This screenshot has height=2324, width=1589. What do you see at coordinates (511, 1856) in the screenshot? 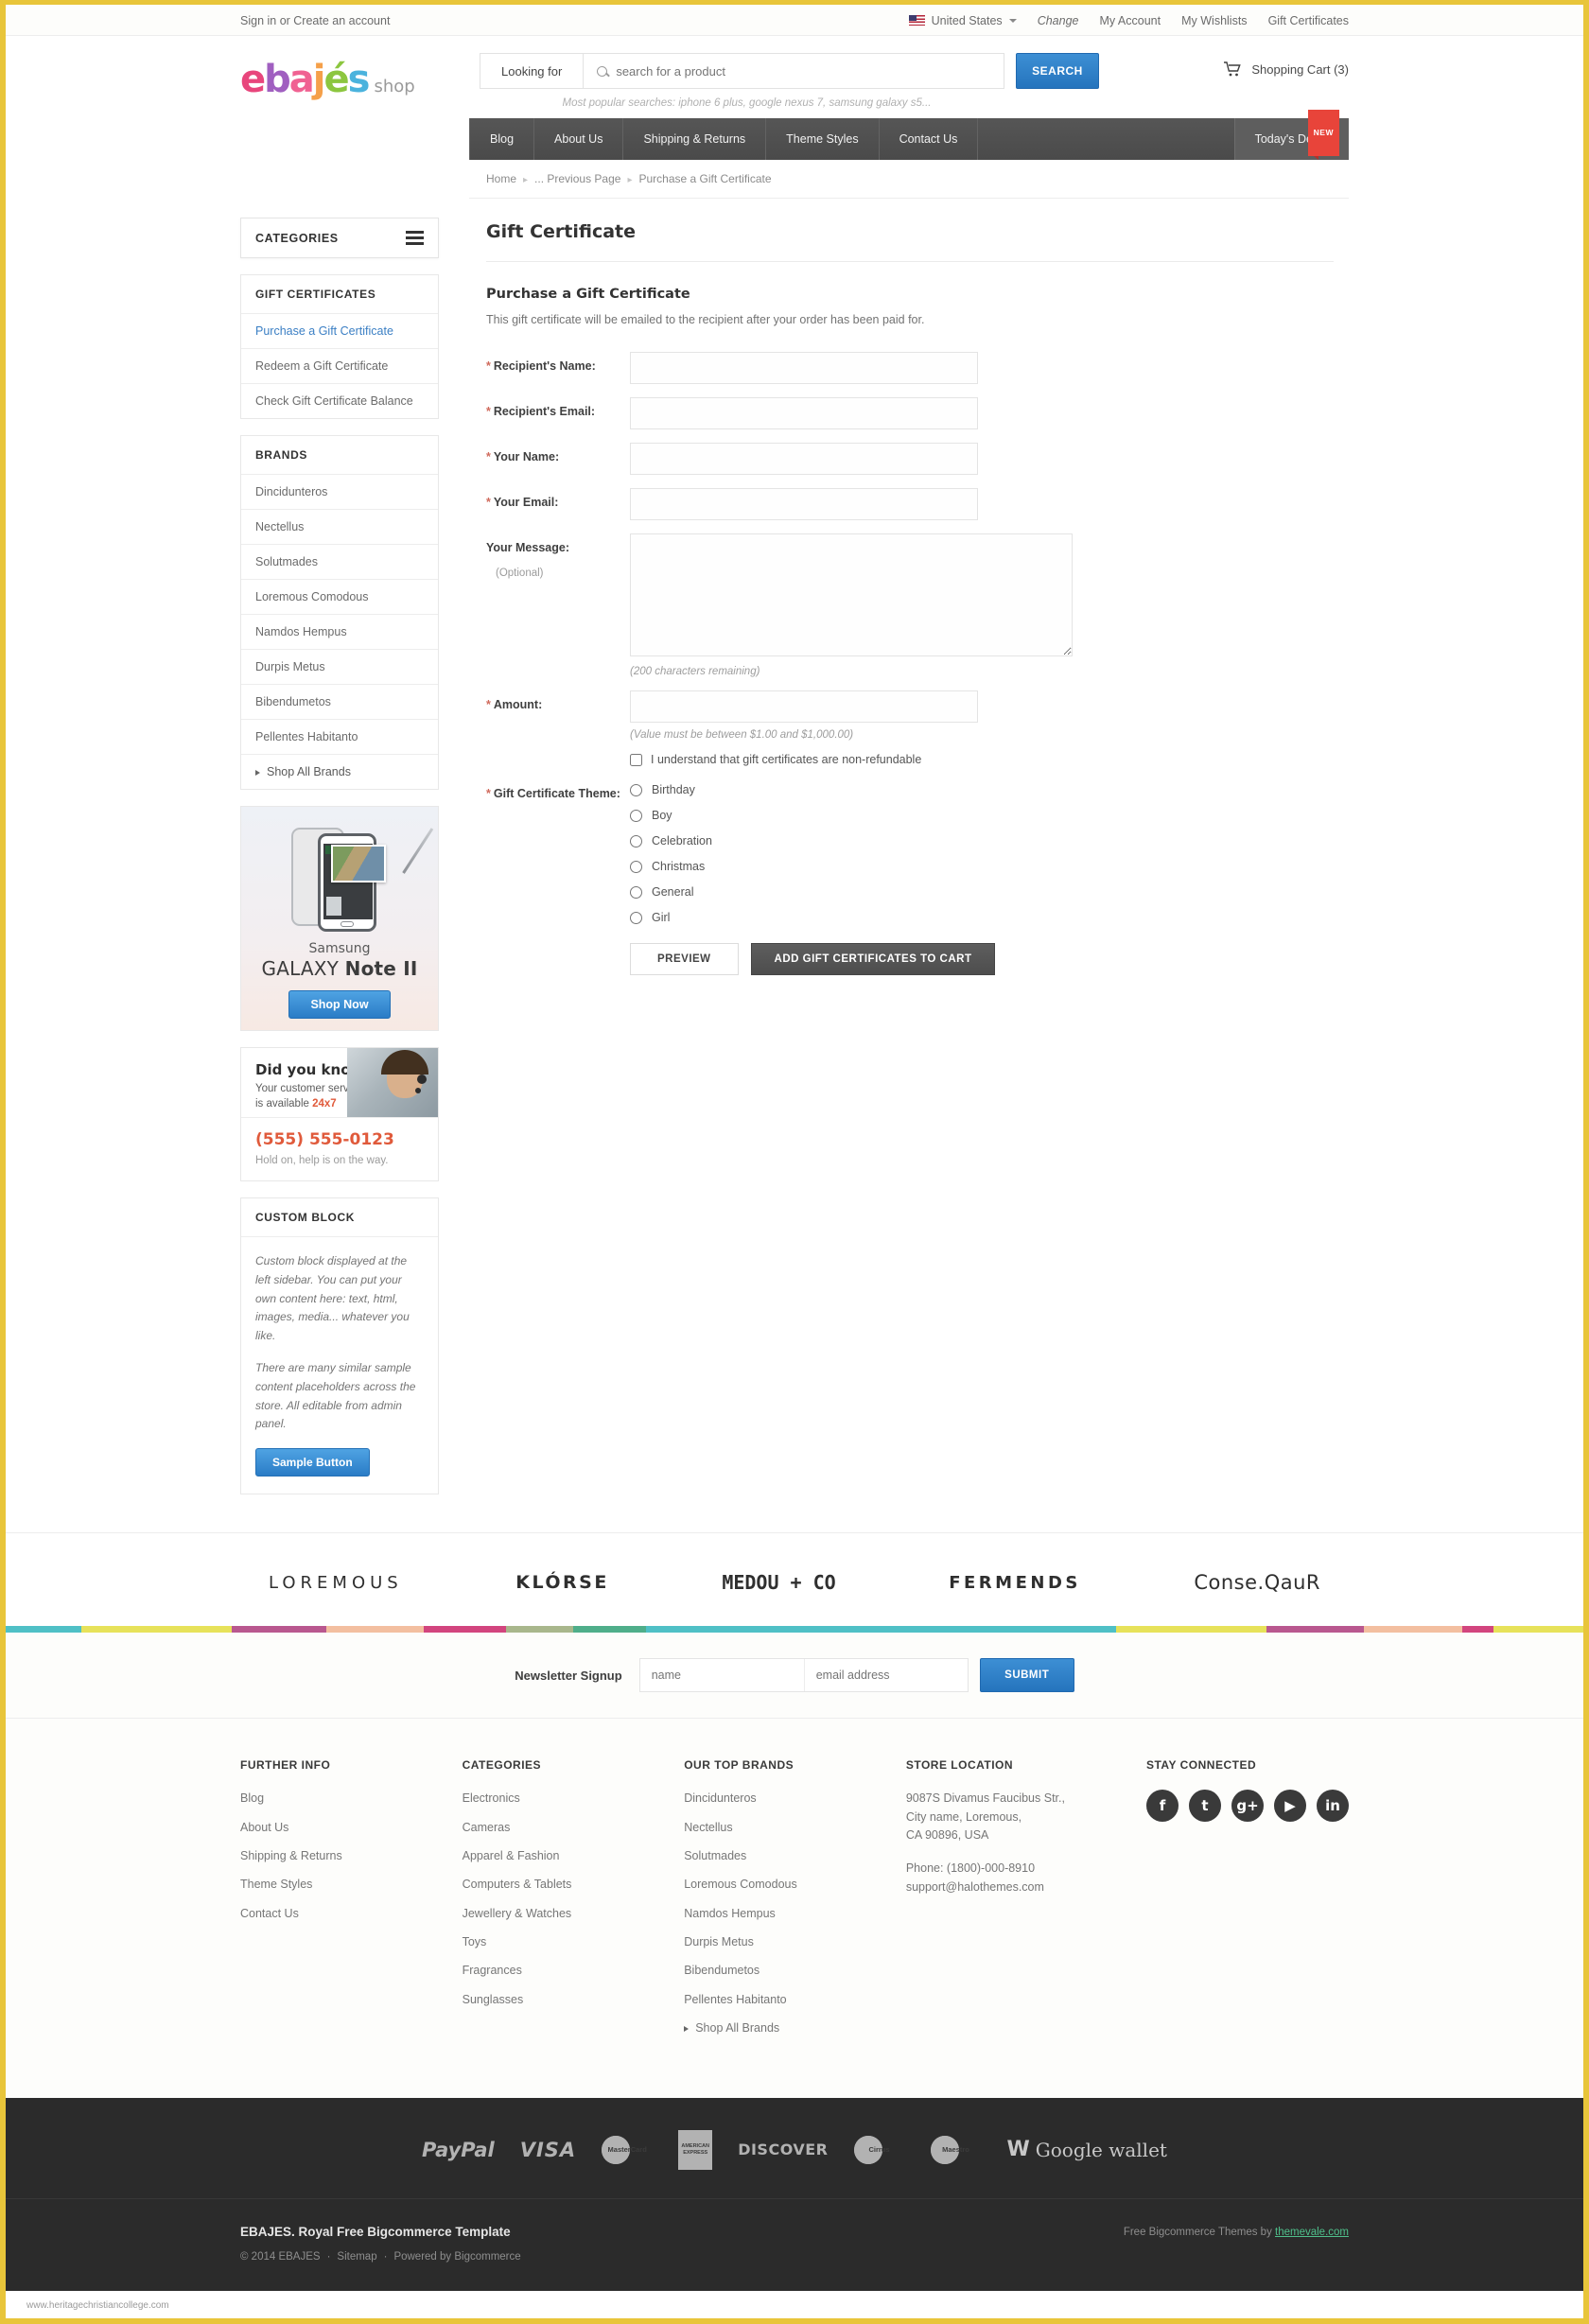
I see `footer-cat-2: Apparel & Fashion` at bounding box center [511, 1856].